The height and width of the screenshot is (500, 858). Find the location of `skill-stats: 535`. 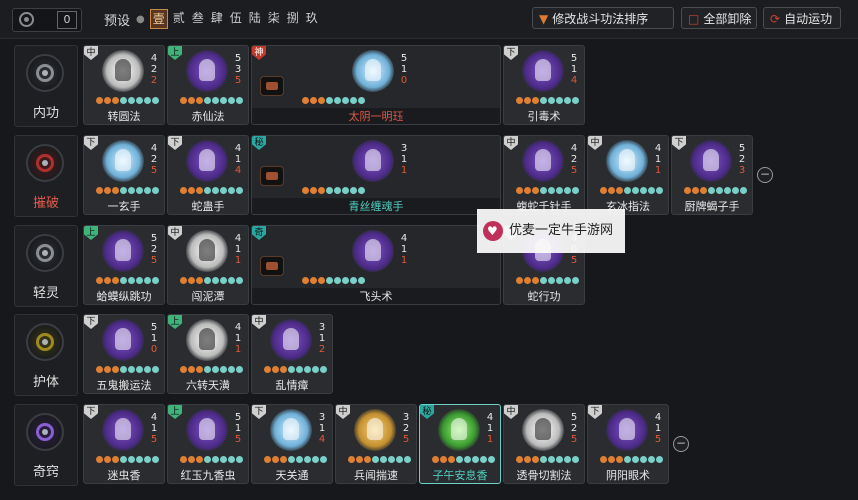

skill-stats: 535 is located at coordinates (238, 69).